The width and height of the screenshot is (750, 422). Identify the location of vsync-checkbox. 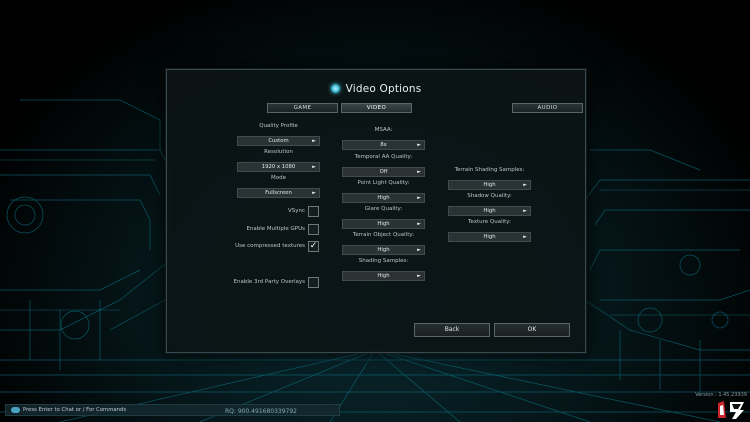
(313, 211).